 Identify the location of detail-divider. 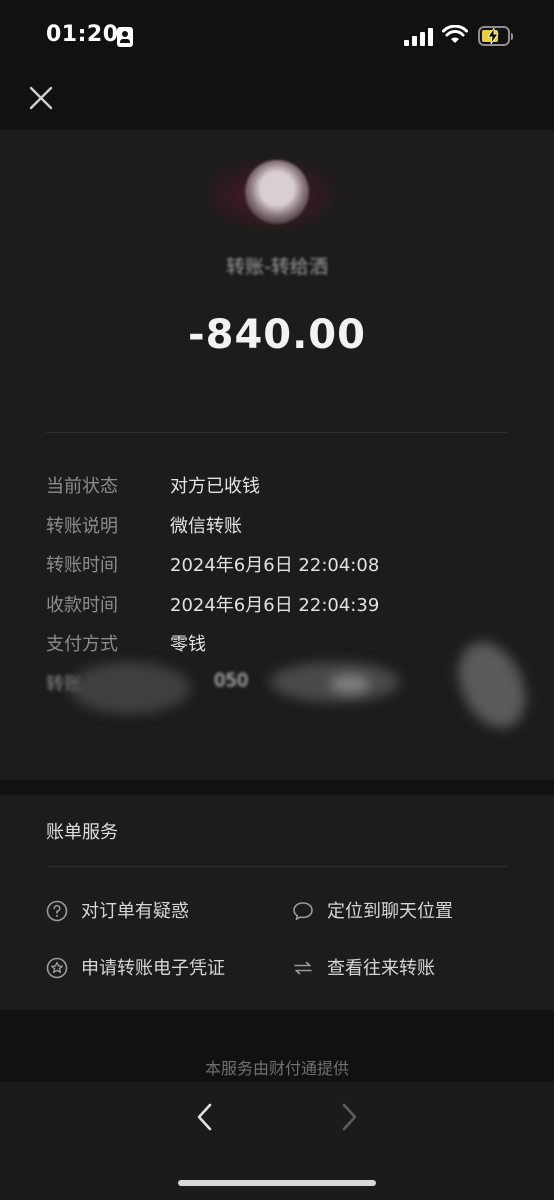
(277, 432).